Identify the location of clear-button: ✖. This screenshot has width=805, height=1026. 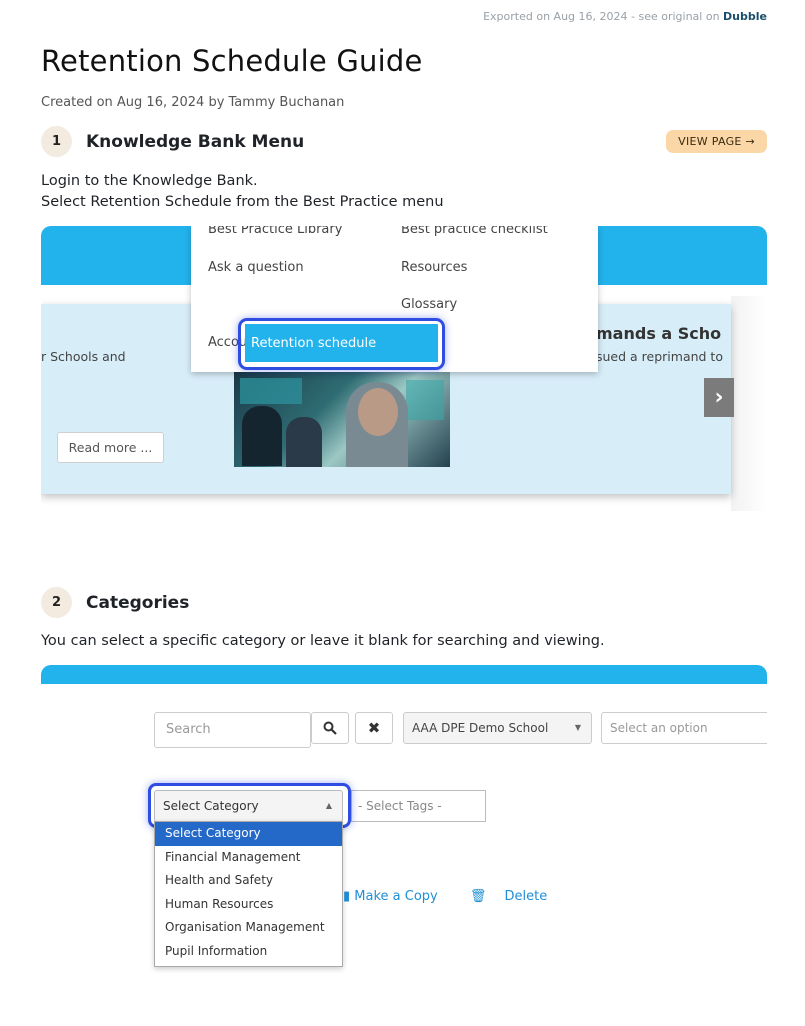
(374, 728).